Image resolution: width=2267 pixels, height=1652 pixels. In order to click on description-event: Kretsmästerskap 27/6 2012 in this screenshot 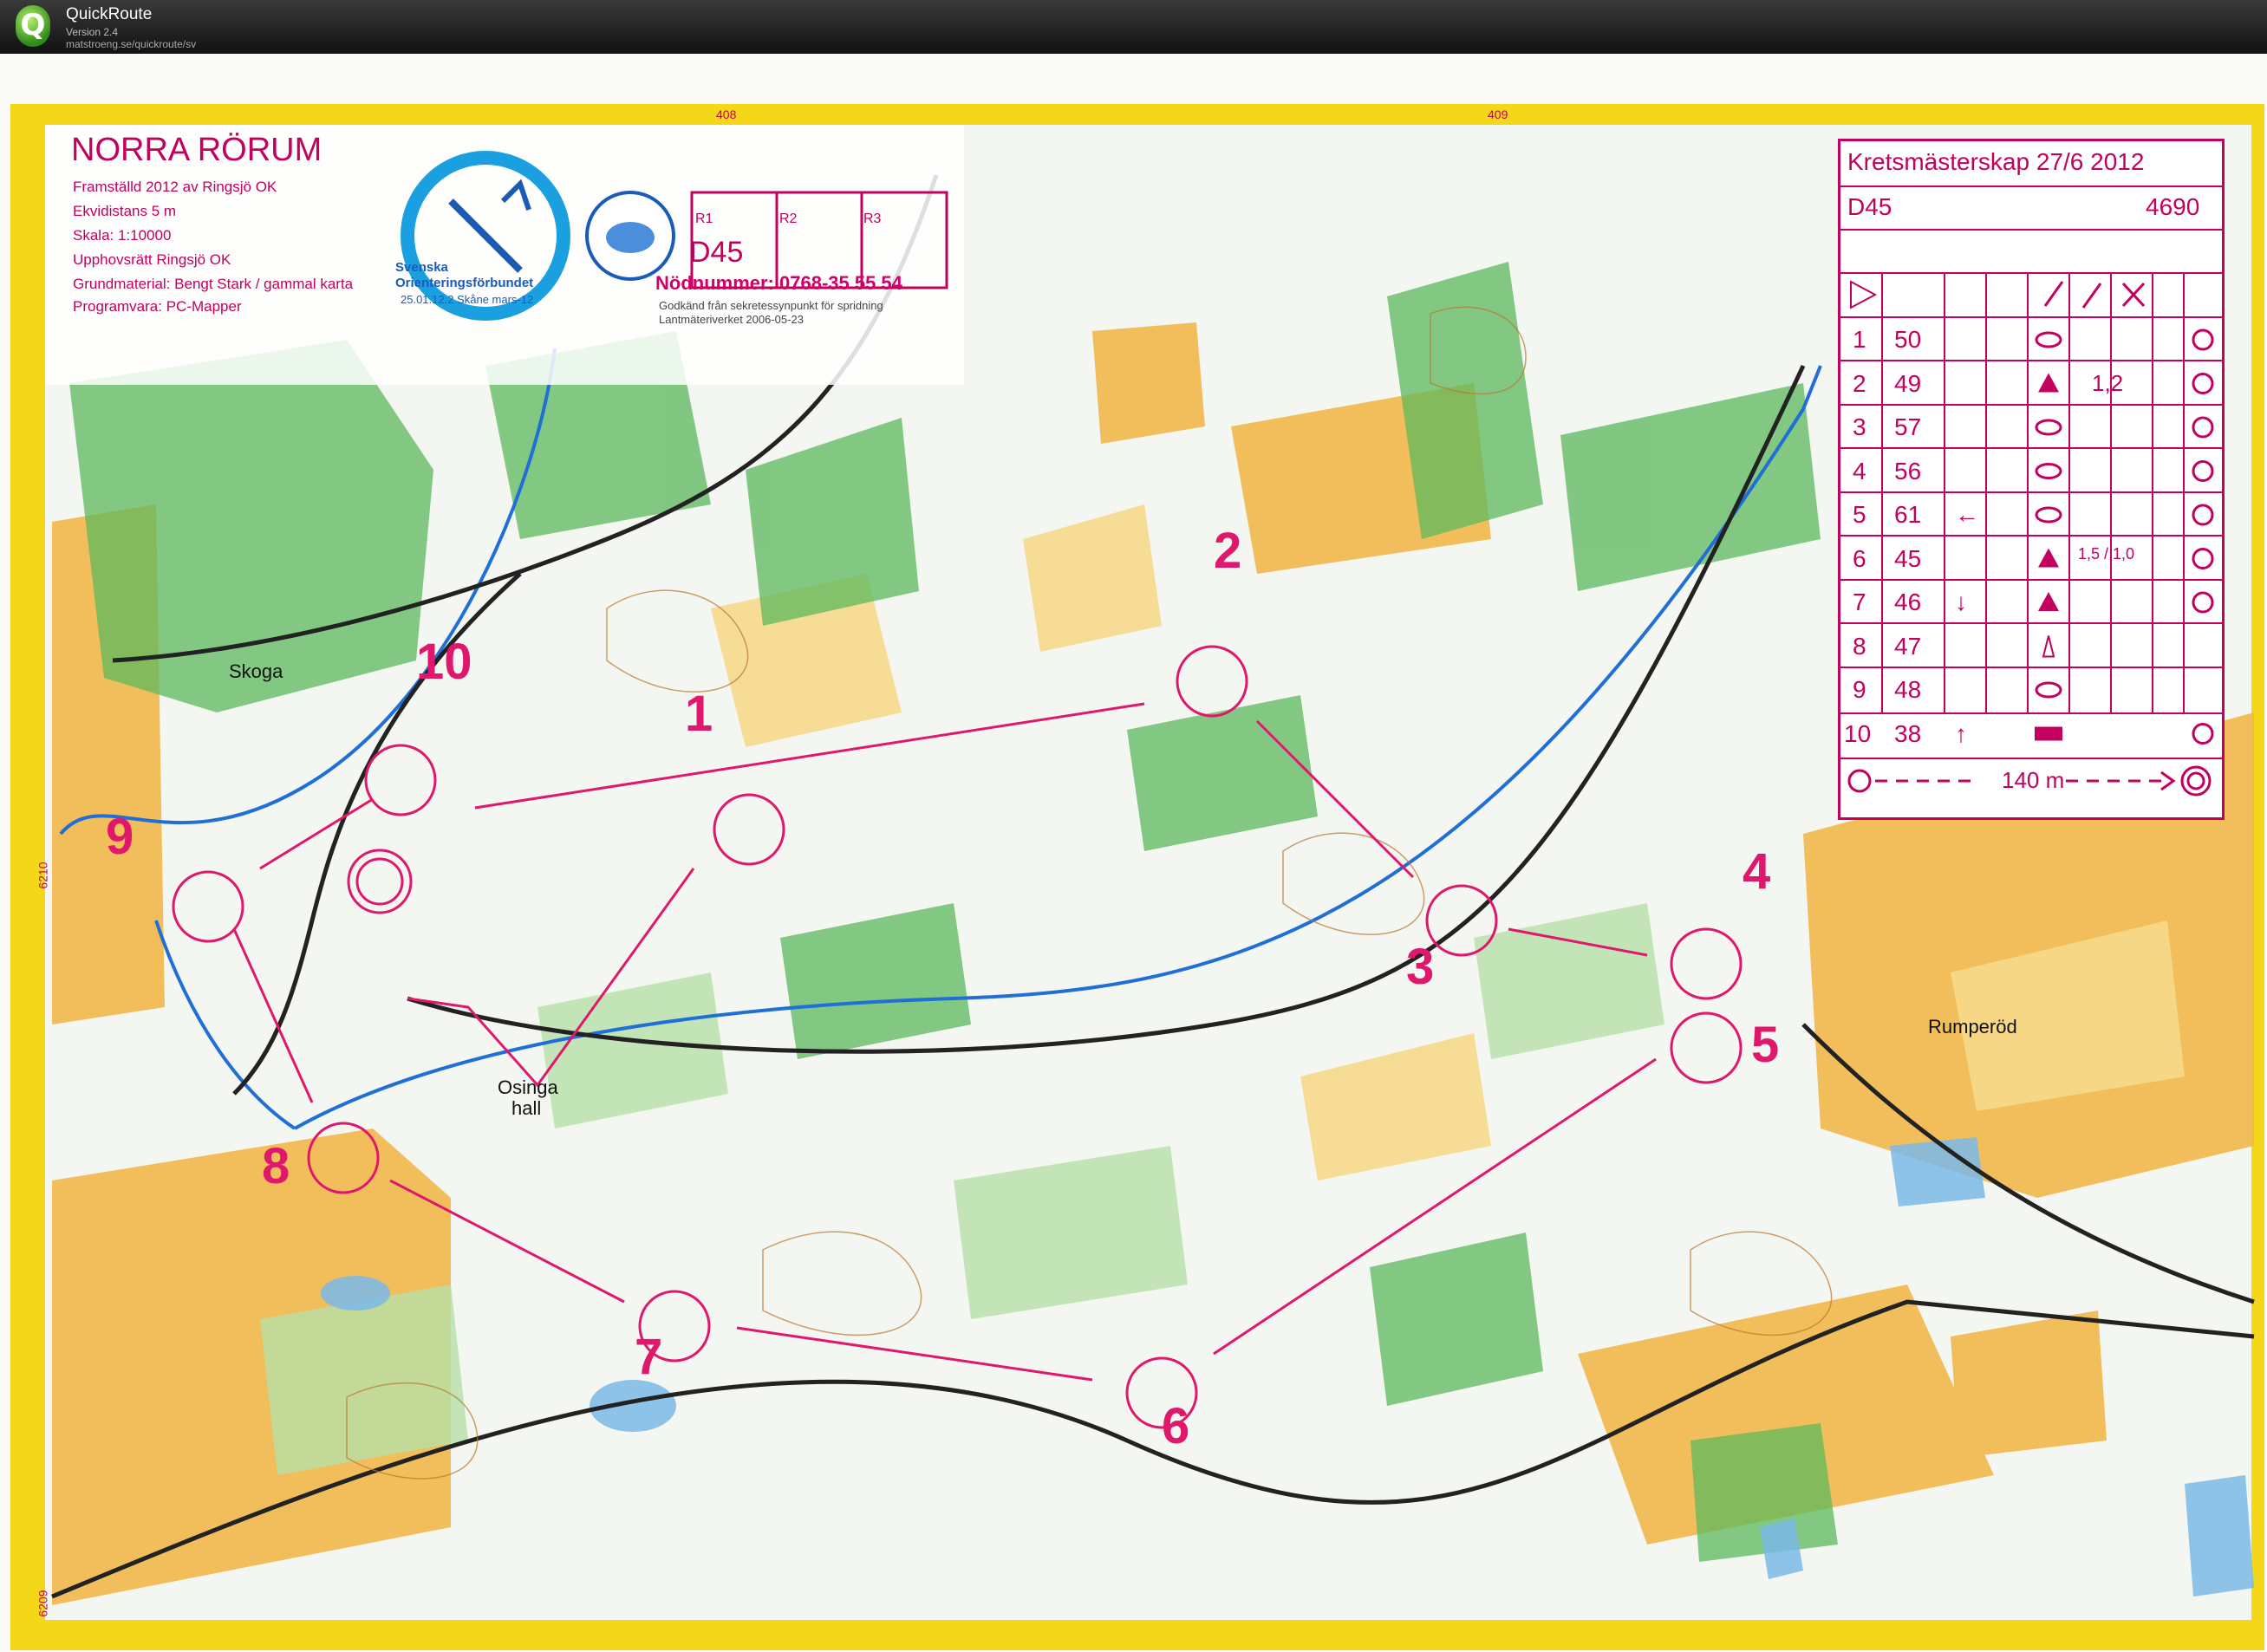, I will do `click(1996, 161)`.